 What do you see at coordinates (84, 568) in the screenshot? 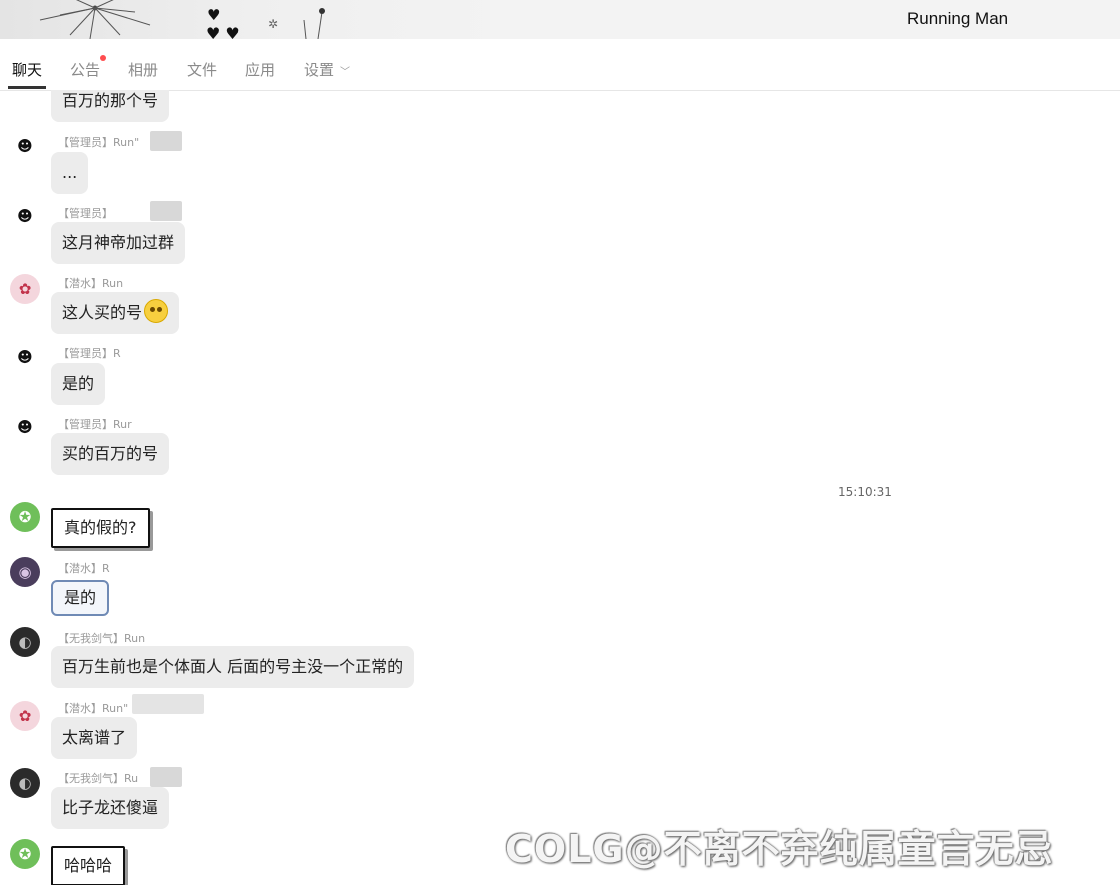
I see `sender-name: 【潜水】R` at bounding box center [84, 568].